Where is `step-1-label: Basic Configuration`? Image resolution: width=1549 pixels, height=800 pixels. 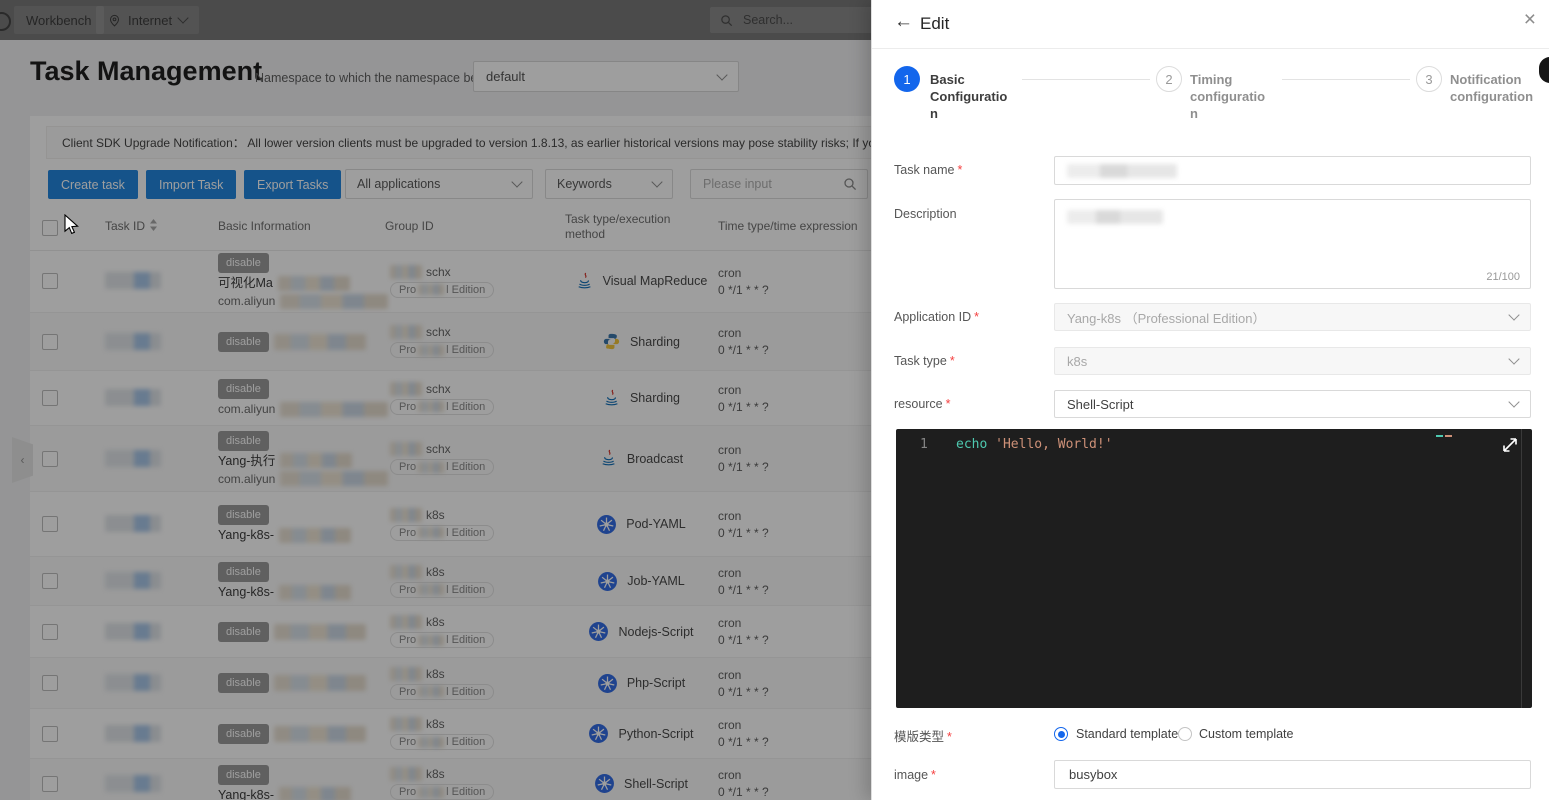
step-1-label: Basic Configuration is located at coordinates (969, 96).